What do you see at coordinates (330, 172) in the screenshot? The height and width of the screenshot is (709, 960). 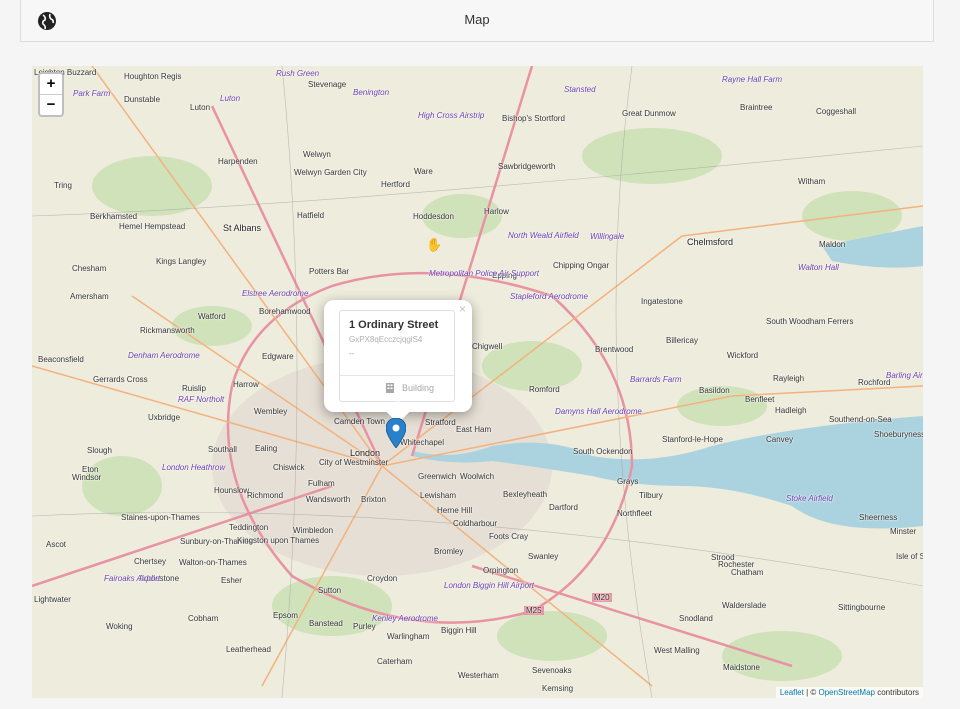 I see `place-label: Welwyn Garden City` at bounding box center [330, 172].